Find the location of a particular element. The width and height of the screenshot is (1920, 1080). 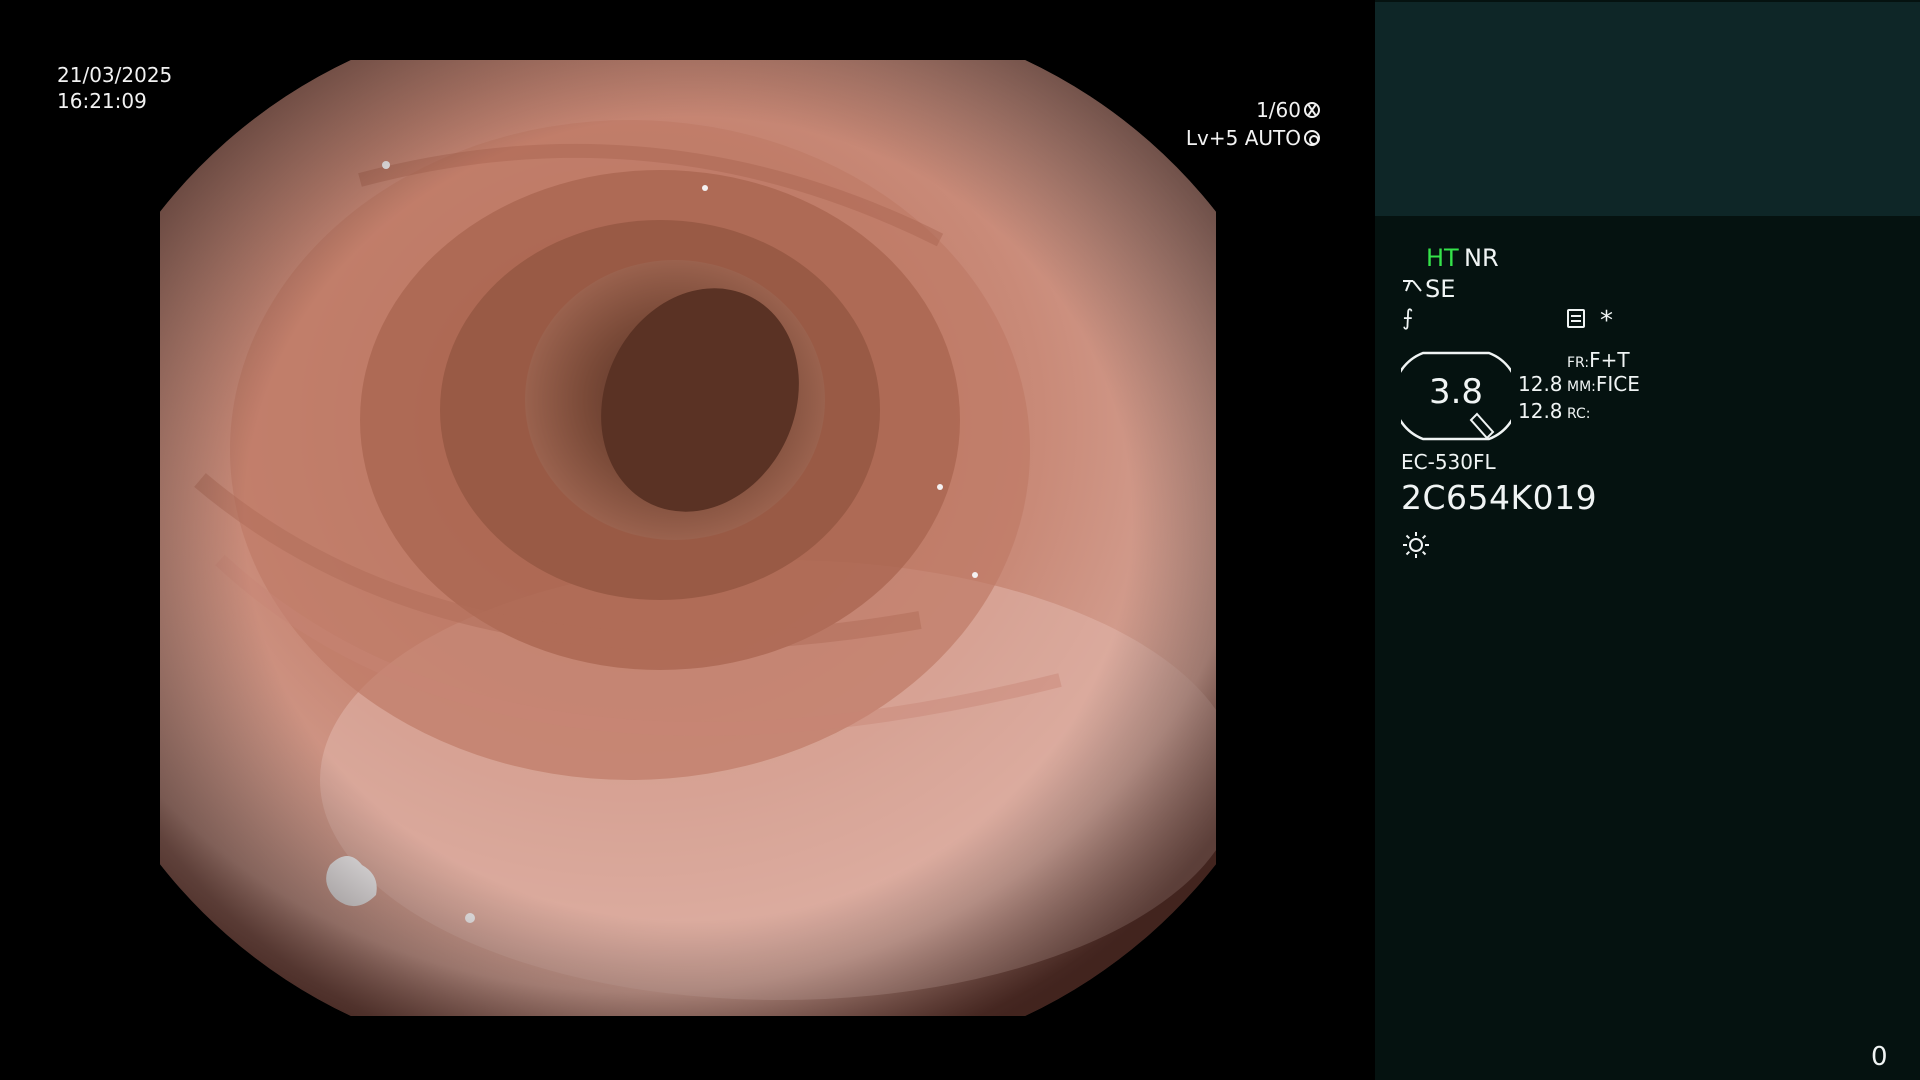

mm-label: MM: is located at coordinates (1581, 387).